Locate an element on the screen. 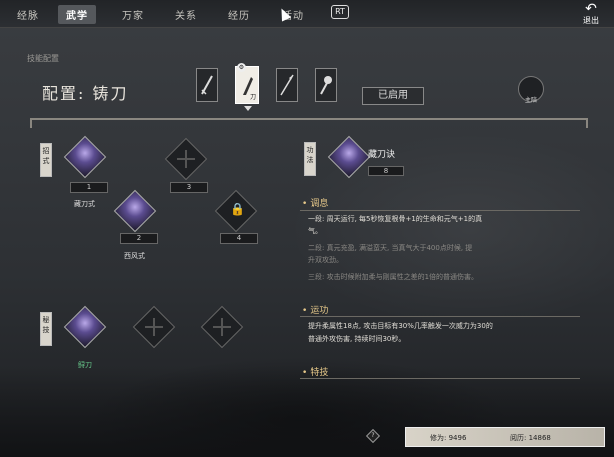 The width and height of the screenshot is (614, 457). config-title: 配置: 铸刀 is located at coordinates (85, 93).